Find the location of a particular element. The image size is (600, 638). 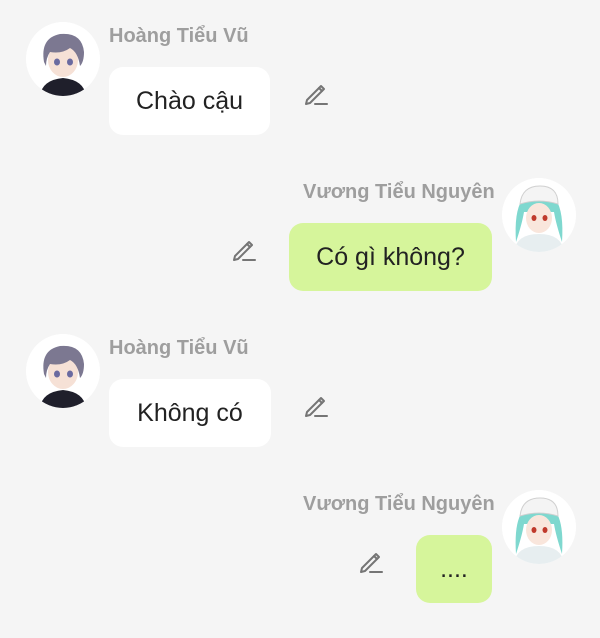

message-bubble: Có gì không? is located at coordinates (390, 257).